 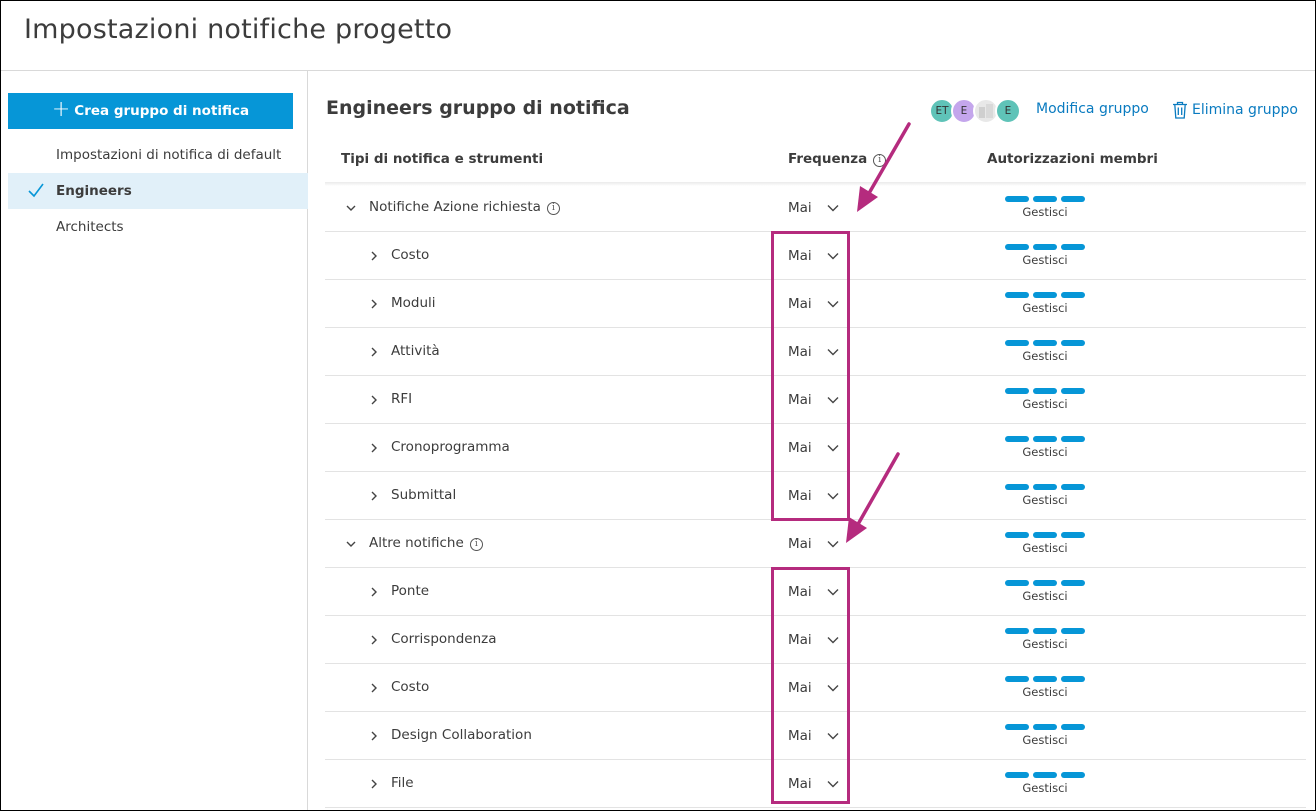 I want to click on column-header-types: Tipi di notifica e strumenti, so click(x=442, y=159).